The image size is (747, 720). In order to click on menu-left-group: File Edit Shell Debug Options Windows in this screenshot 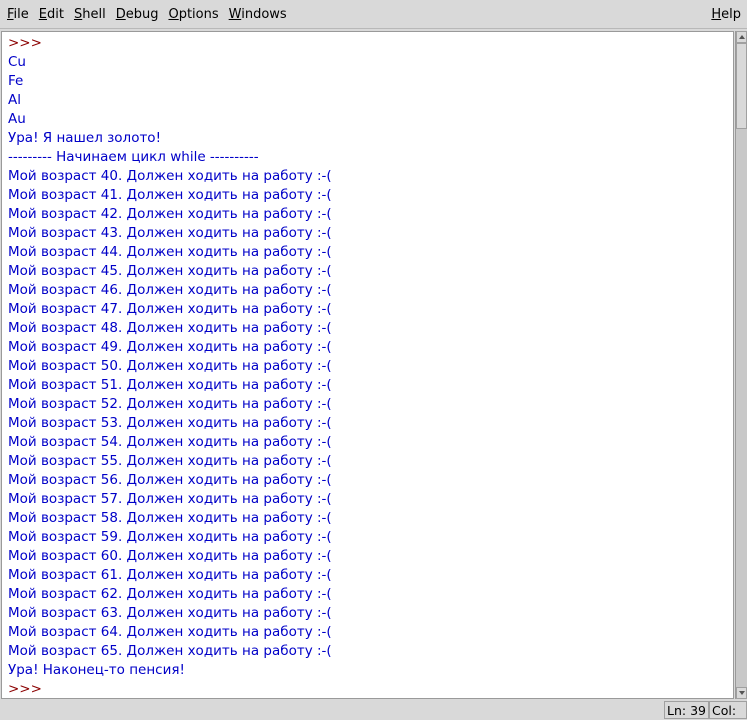, I will do `click(147, 14)`.